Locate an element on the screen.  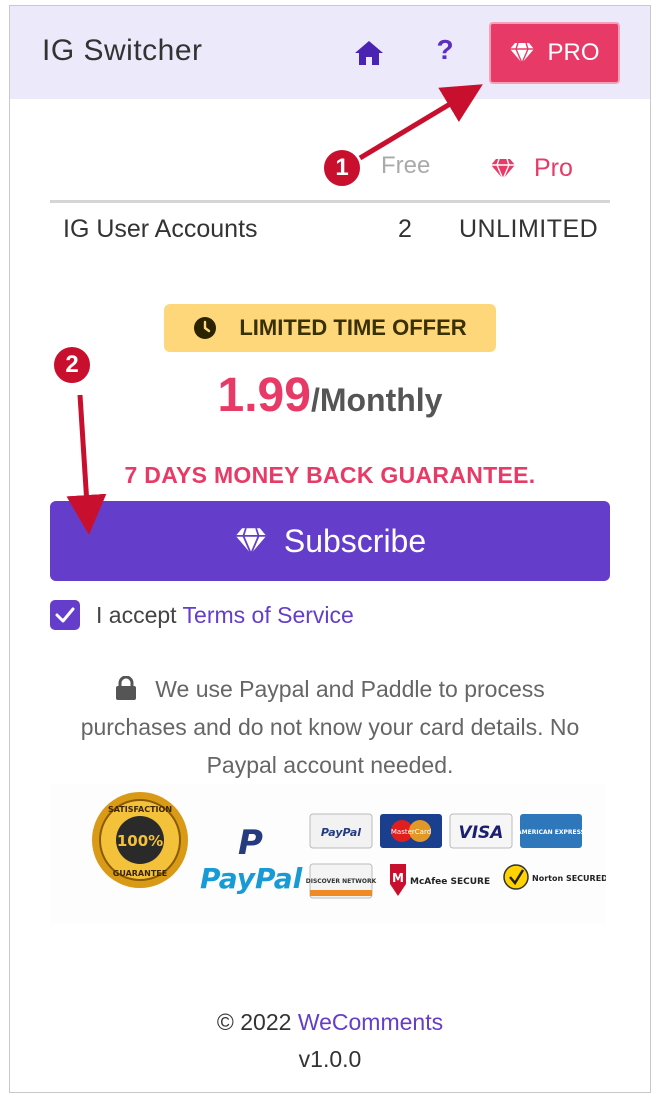
svg-text: M is located at coordinates (398, 878).